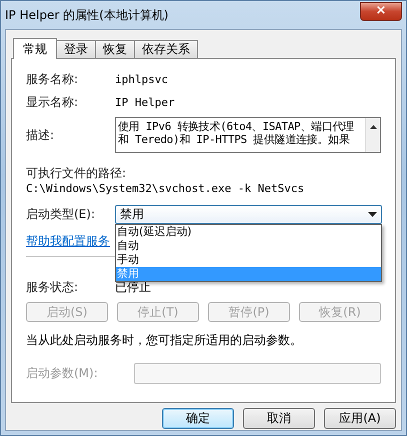 The width and height of the screenshot is (407, 436). What do you see at coordinates (166, 188) in the screenshot?
I see `path-value: C:\Windows\System32\svchost.exe -k NetSvcs` at bounding box center [166, 188].